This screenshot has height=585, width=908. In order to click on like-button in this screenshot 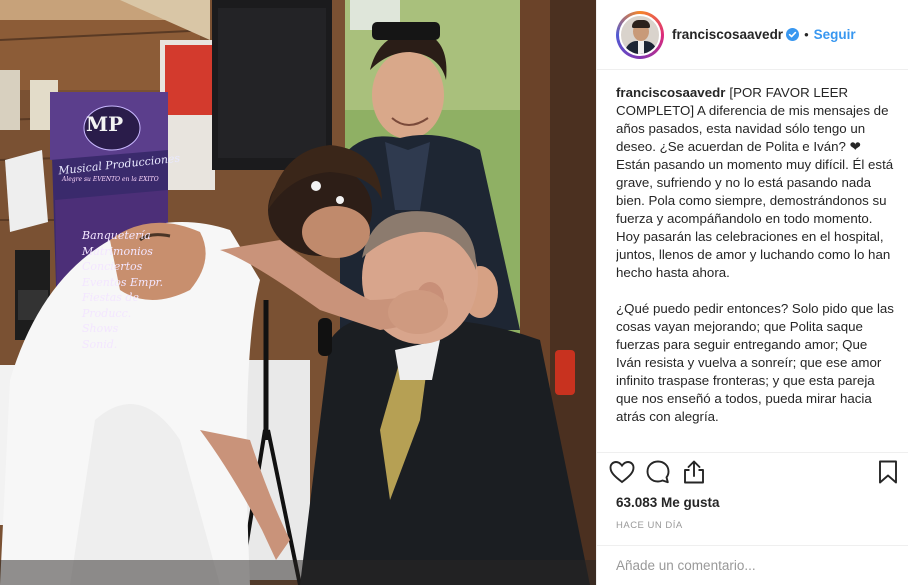, I will do `click(622, 474)`.